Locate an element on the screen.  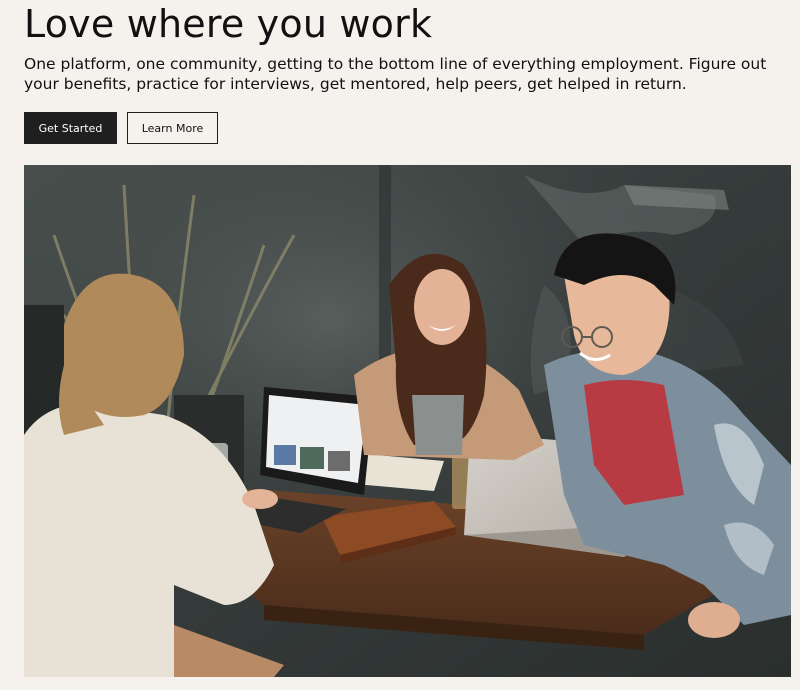
get-started-button: Get Started is located at coordinates (70, 128).